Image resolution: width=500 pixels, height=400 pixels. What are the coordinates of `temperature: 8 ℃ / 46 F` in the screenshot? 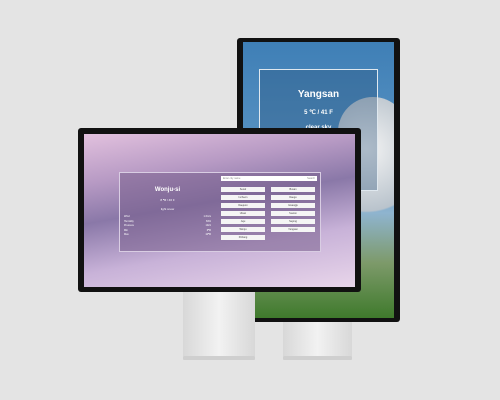 It's located at (167, 200).